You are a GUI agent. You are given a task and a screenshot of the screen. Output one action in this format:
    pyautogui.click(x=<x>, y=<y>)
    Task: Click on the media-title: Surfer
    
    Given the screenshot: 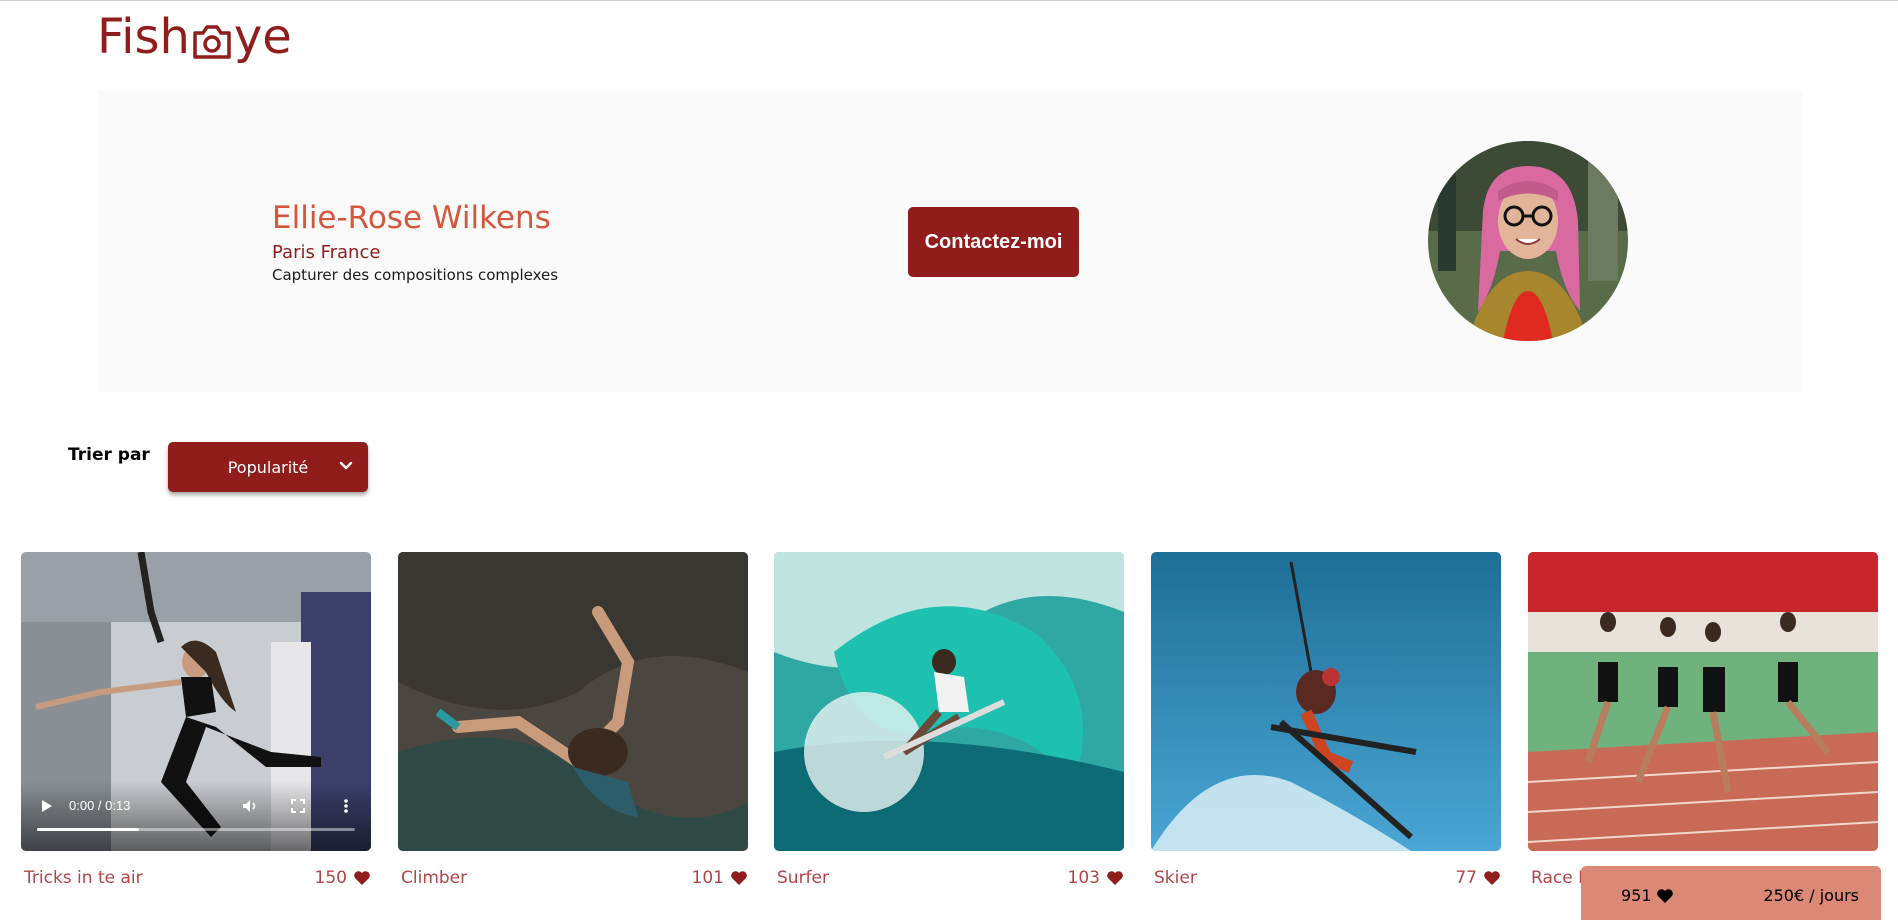 What is the action you would take?
    pyautogui.click(x=803, y=878)
    